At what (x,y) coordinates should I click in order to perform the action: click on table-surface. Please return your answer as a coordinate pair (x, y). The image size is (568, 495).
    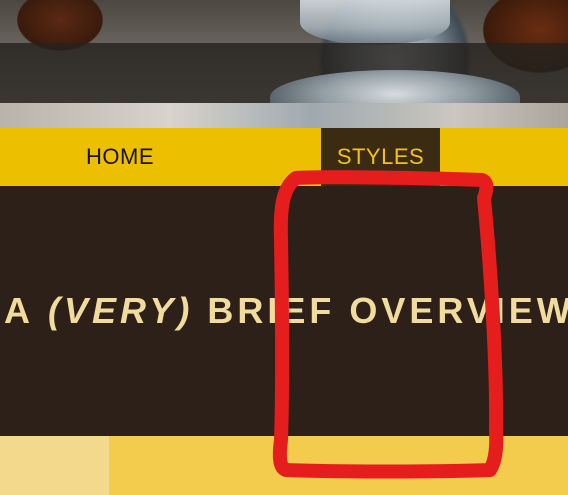
    Looking at the image, I should click on (284, 115).